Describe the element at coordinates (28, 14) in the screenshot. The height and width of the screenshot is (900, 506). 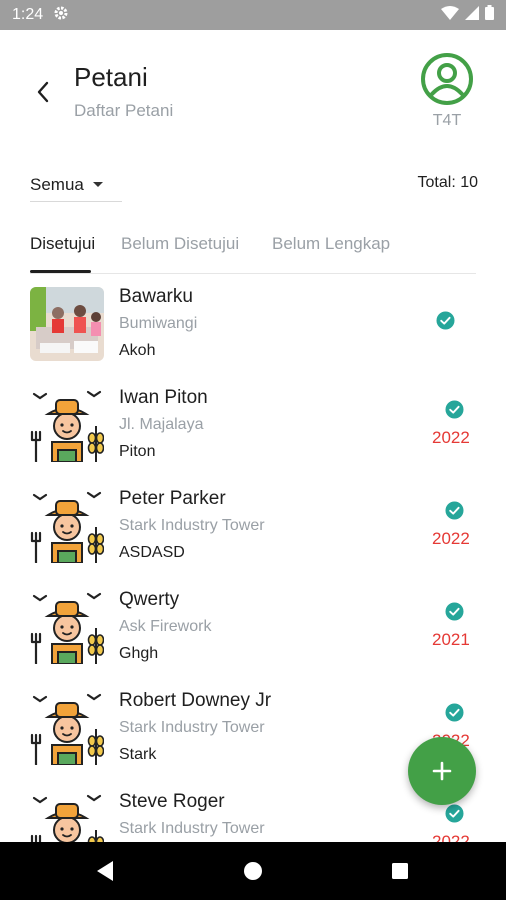
I see `status-time: 1:24` at that location.